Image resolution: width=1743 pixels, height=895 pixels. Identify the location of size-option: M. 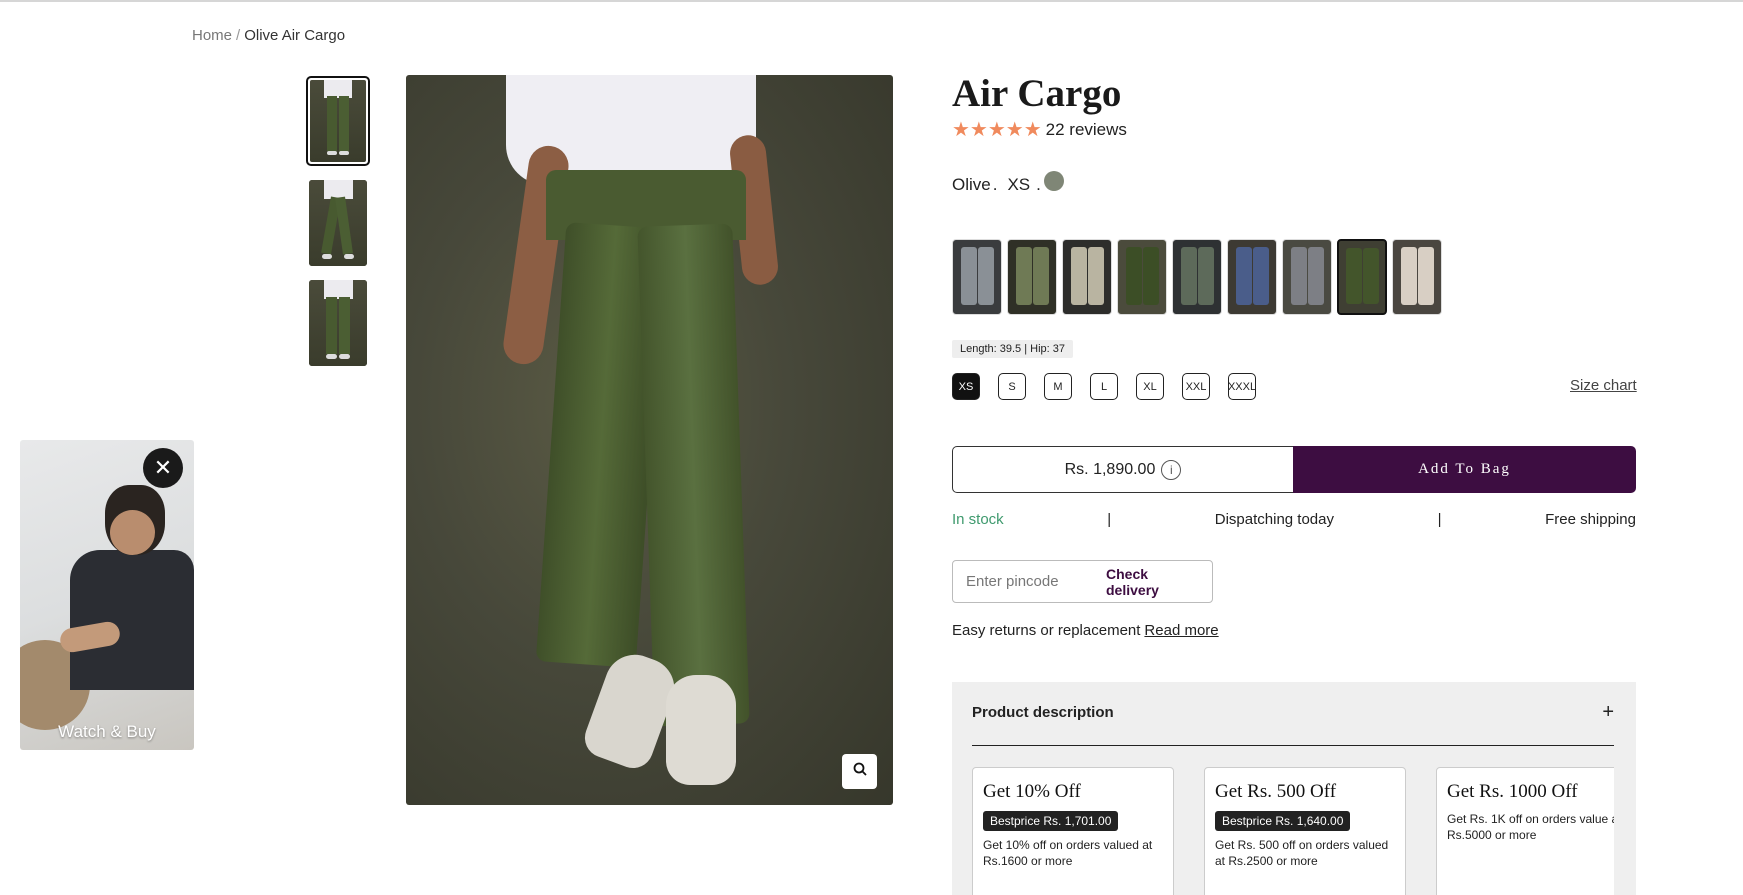
(1058, 386).